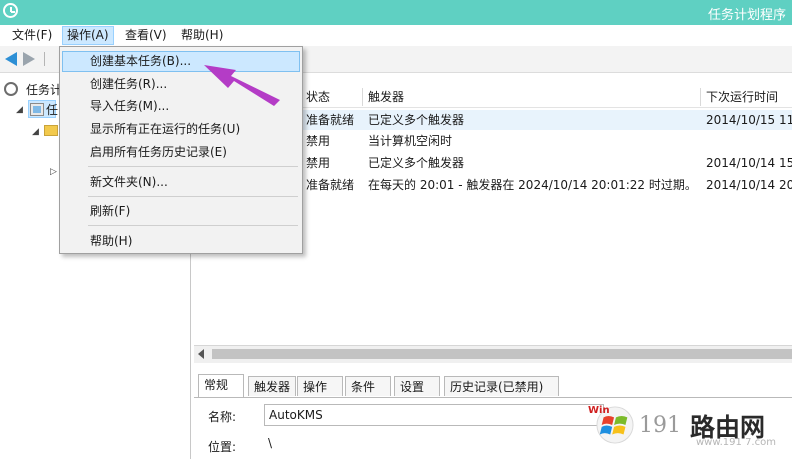  Describe the element at coordinates (501, 386) in the screenshot. I see `tab-history: 历史记录(已禁用)` at that location.